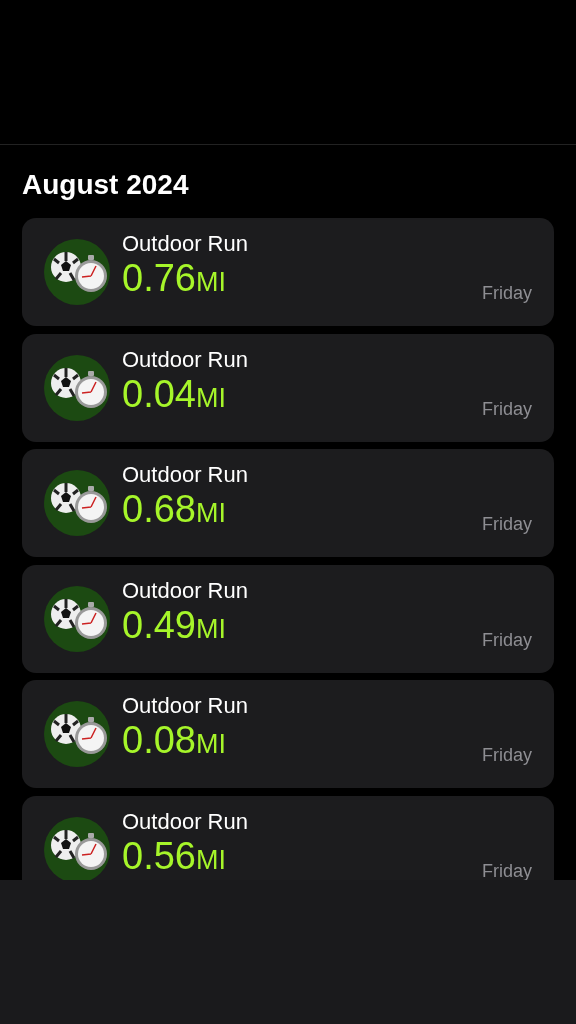 The height and width of the screenshot is (1024, 576). What do you see at coordinates (288, 618) in the screenshot?
I see `workout-card: Outdoor Run 0.49MI Friday` at bounding box center [288, 618].